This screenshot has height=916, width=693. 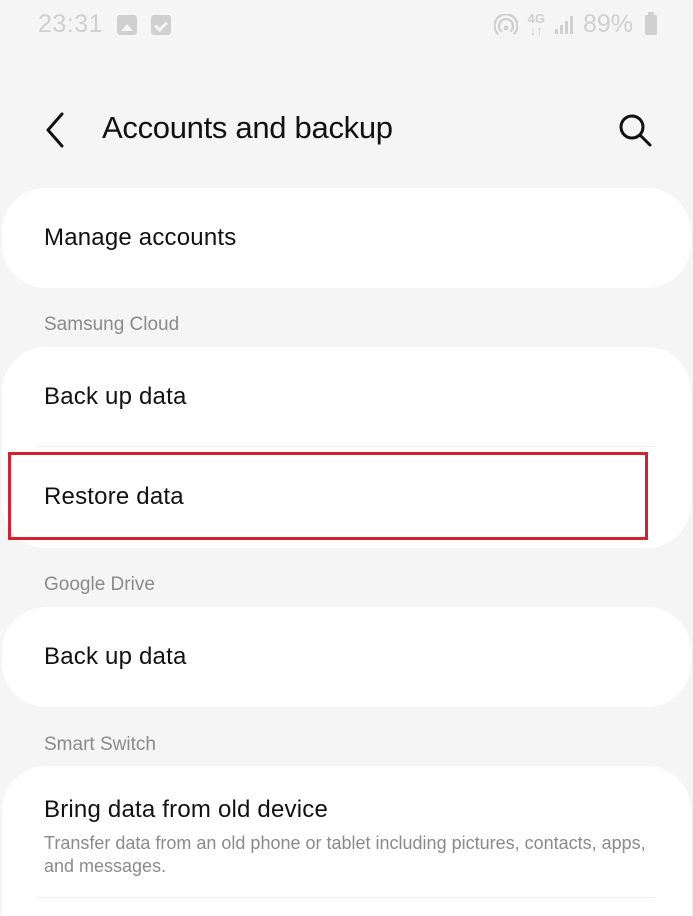 What do you see at coordinates (105, 24) in the screenshot?
I see `status-left: 23:31` at bounding box center [105, 24].